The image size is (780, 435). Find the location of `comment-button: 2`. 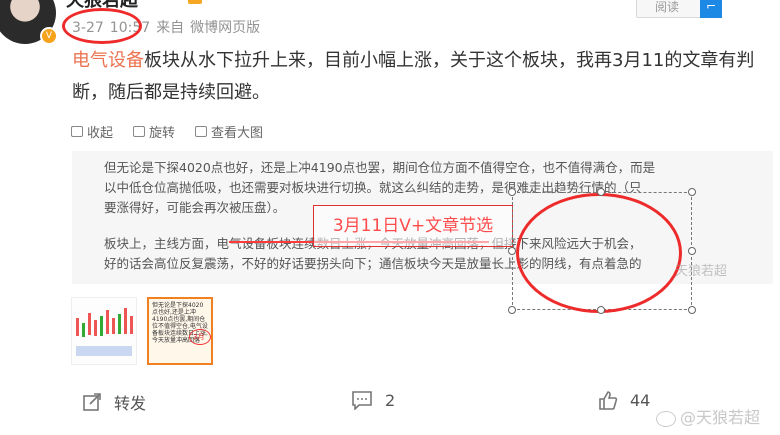

comment-button: 2 is located at coordinates (373, 400).